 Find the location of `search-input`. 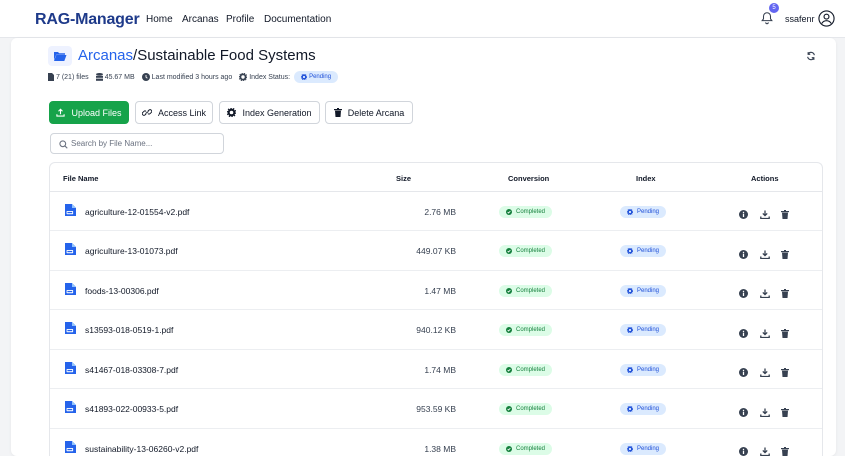

search-input is located at coordinates (145, 143).